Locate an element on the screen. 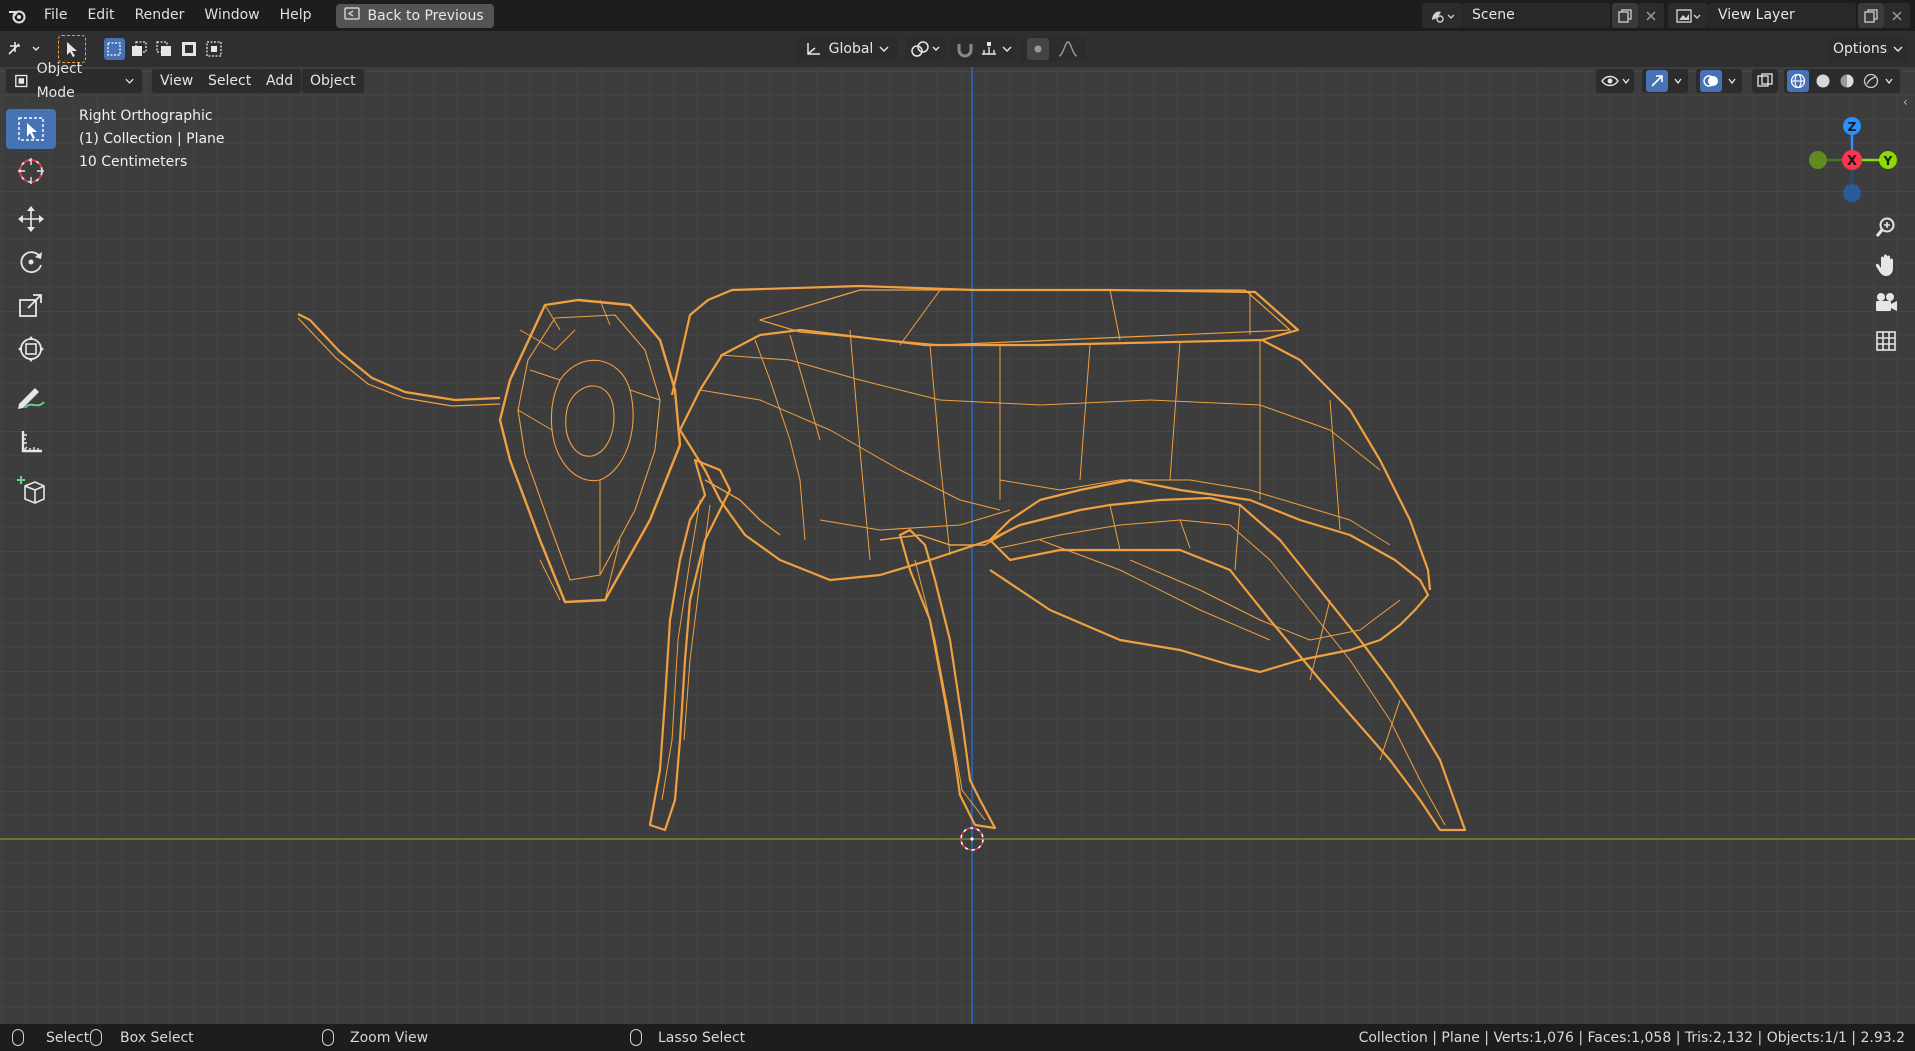 This screenshot has width=1915, height=1051. snap-increment-icon is located at coordinates (989, 48).